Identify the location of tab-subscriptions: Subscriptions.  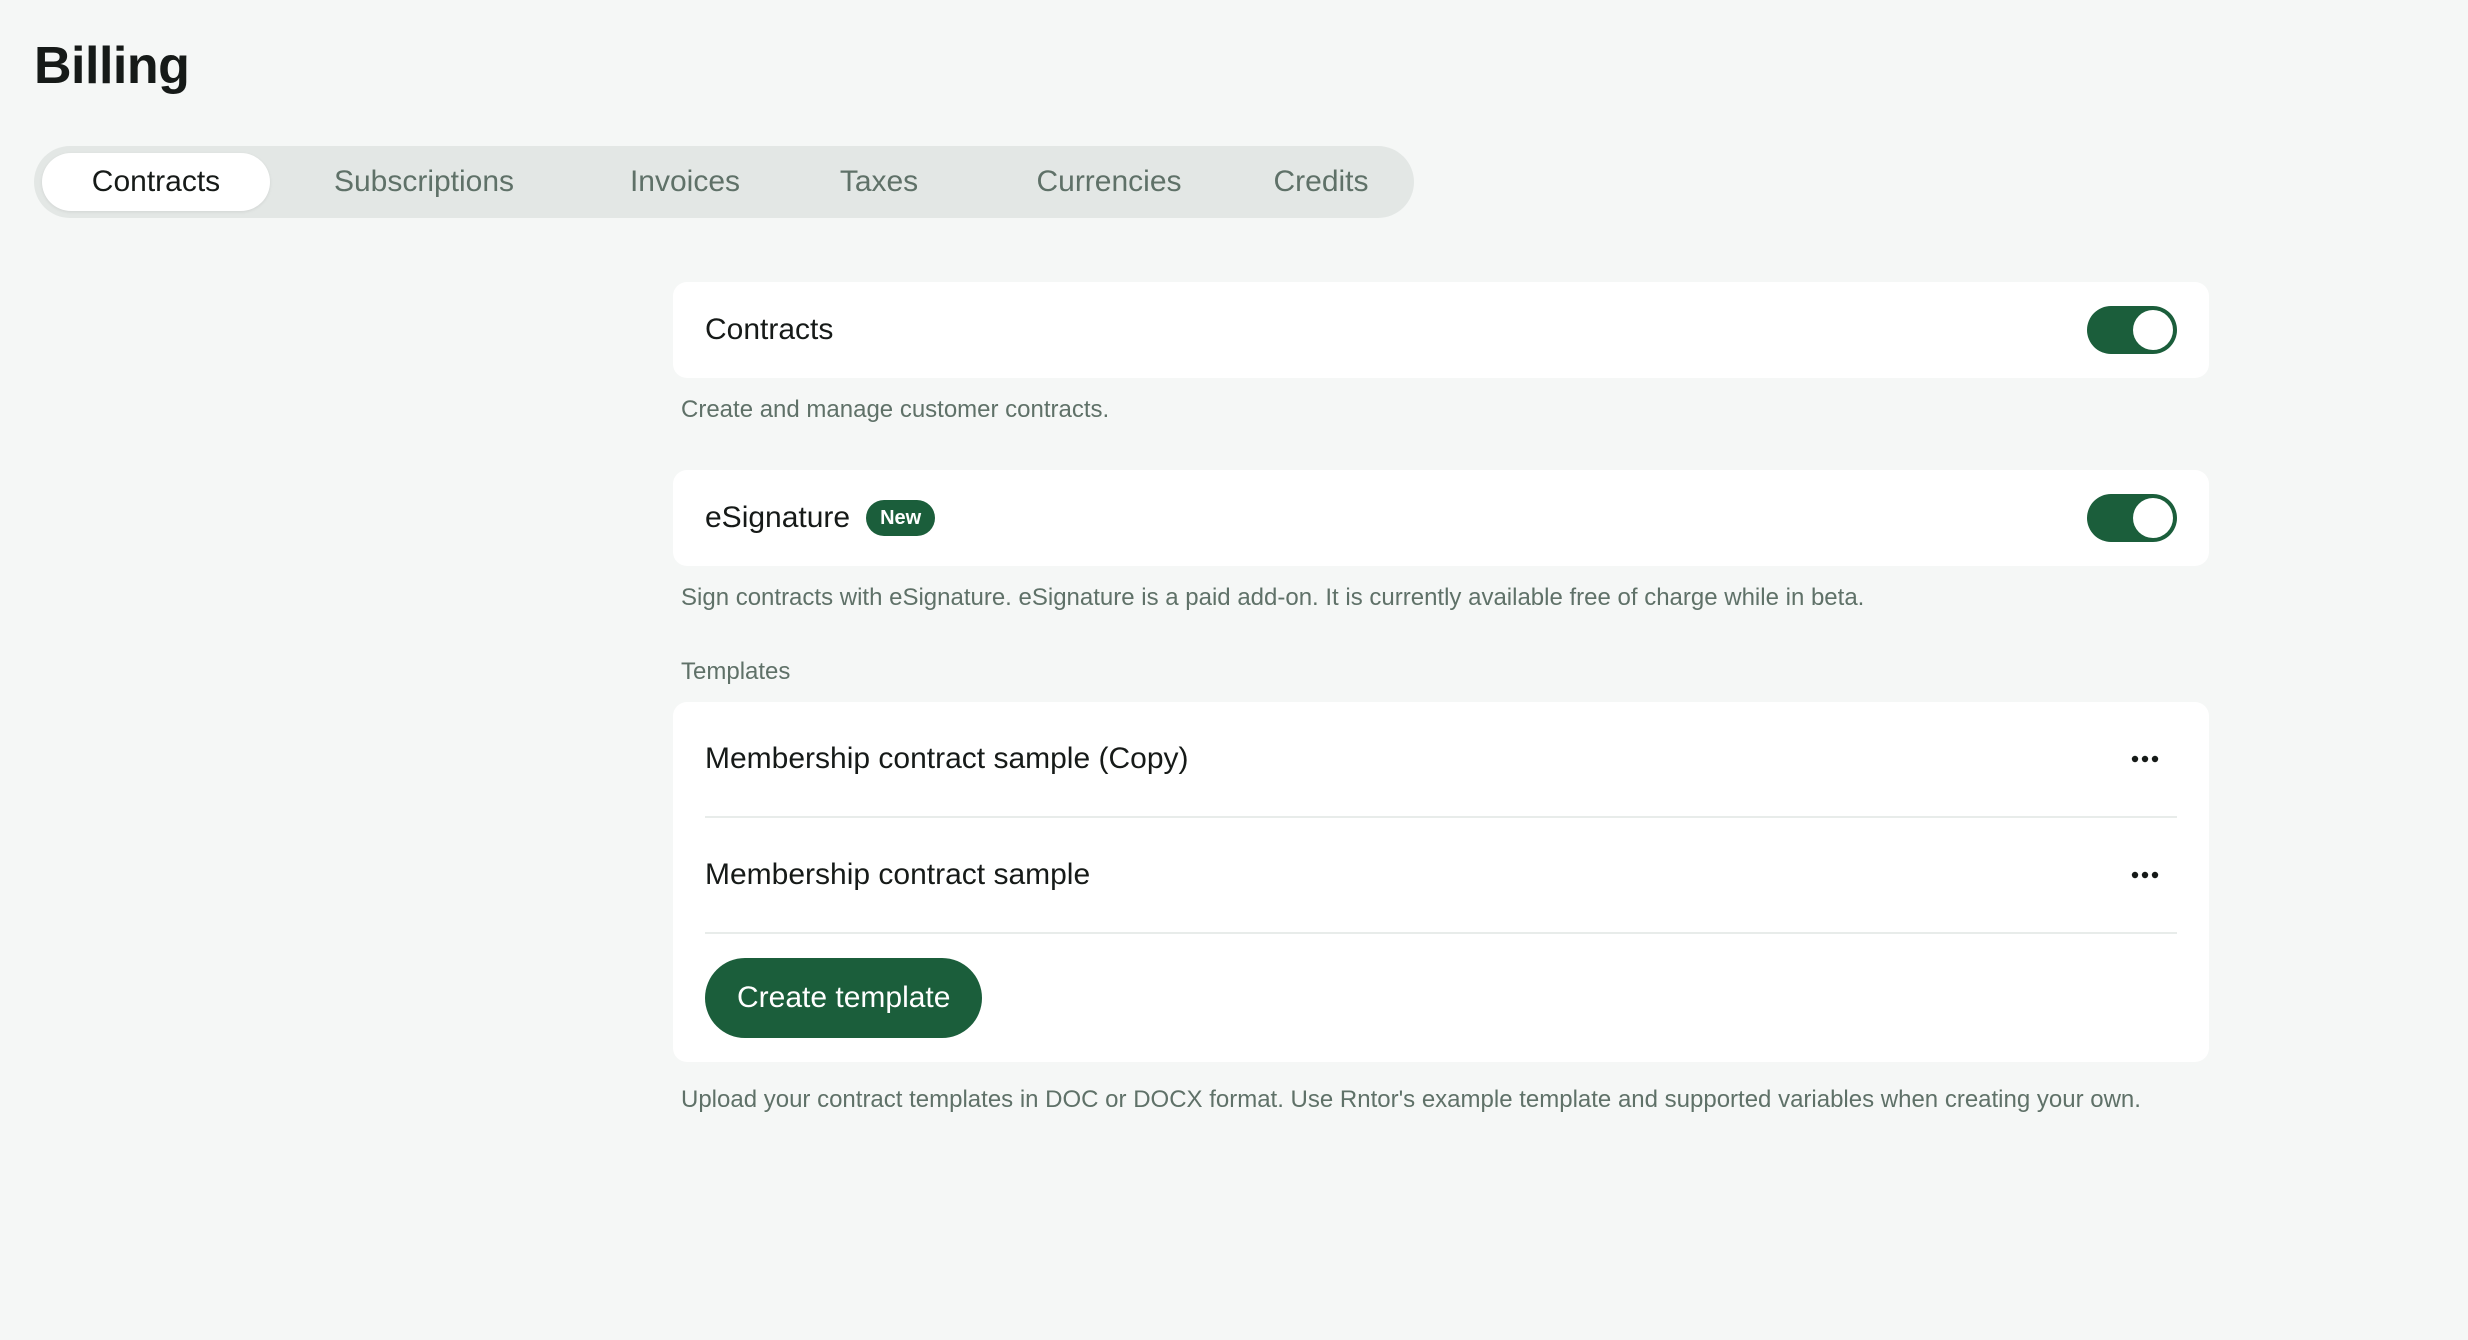
(424, 182).